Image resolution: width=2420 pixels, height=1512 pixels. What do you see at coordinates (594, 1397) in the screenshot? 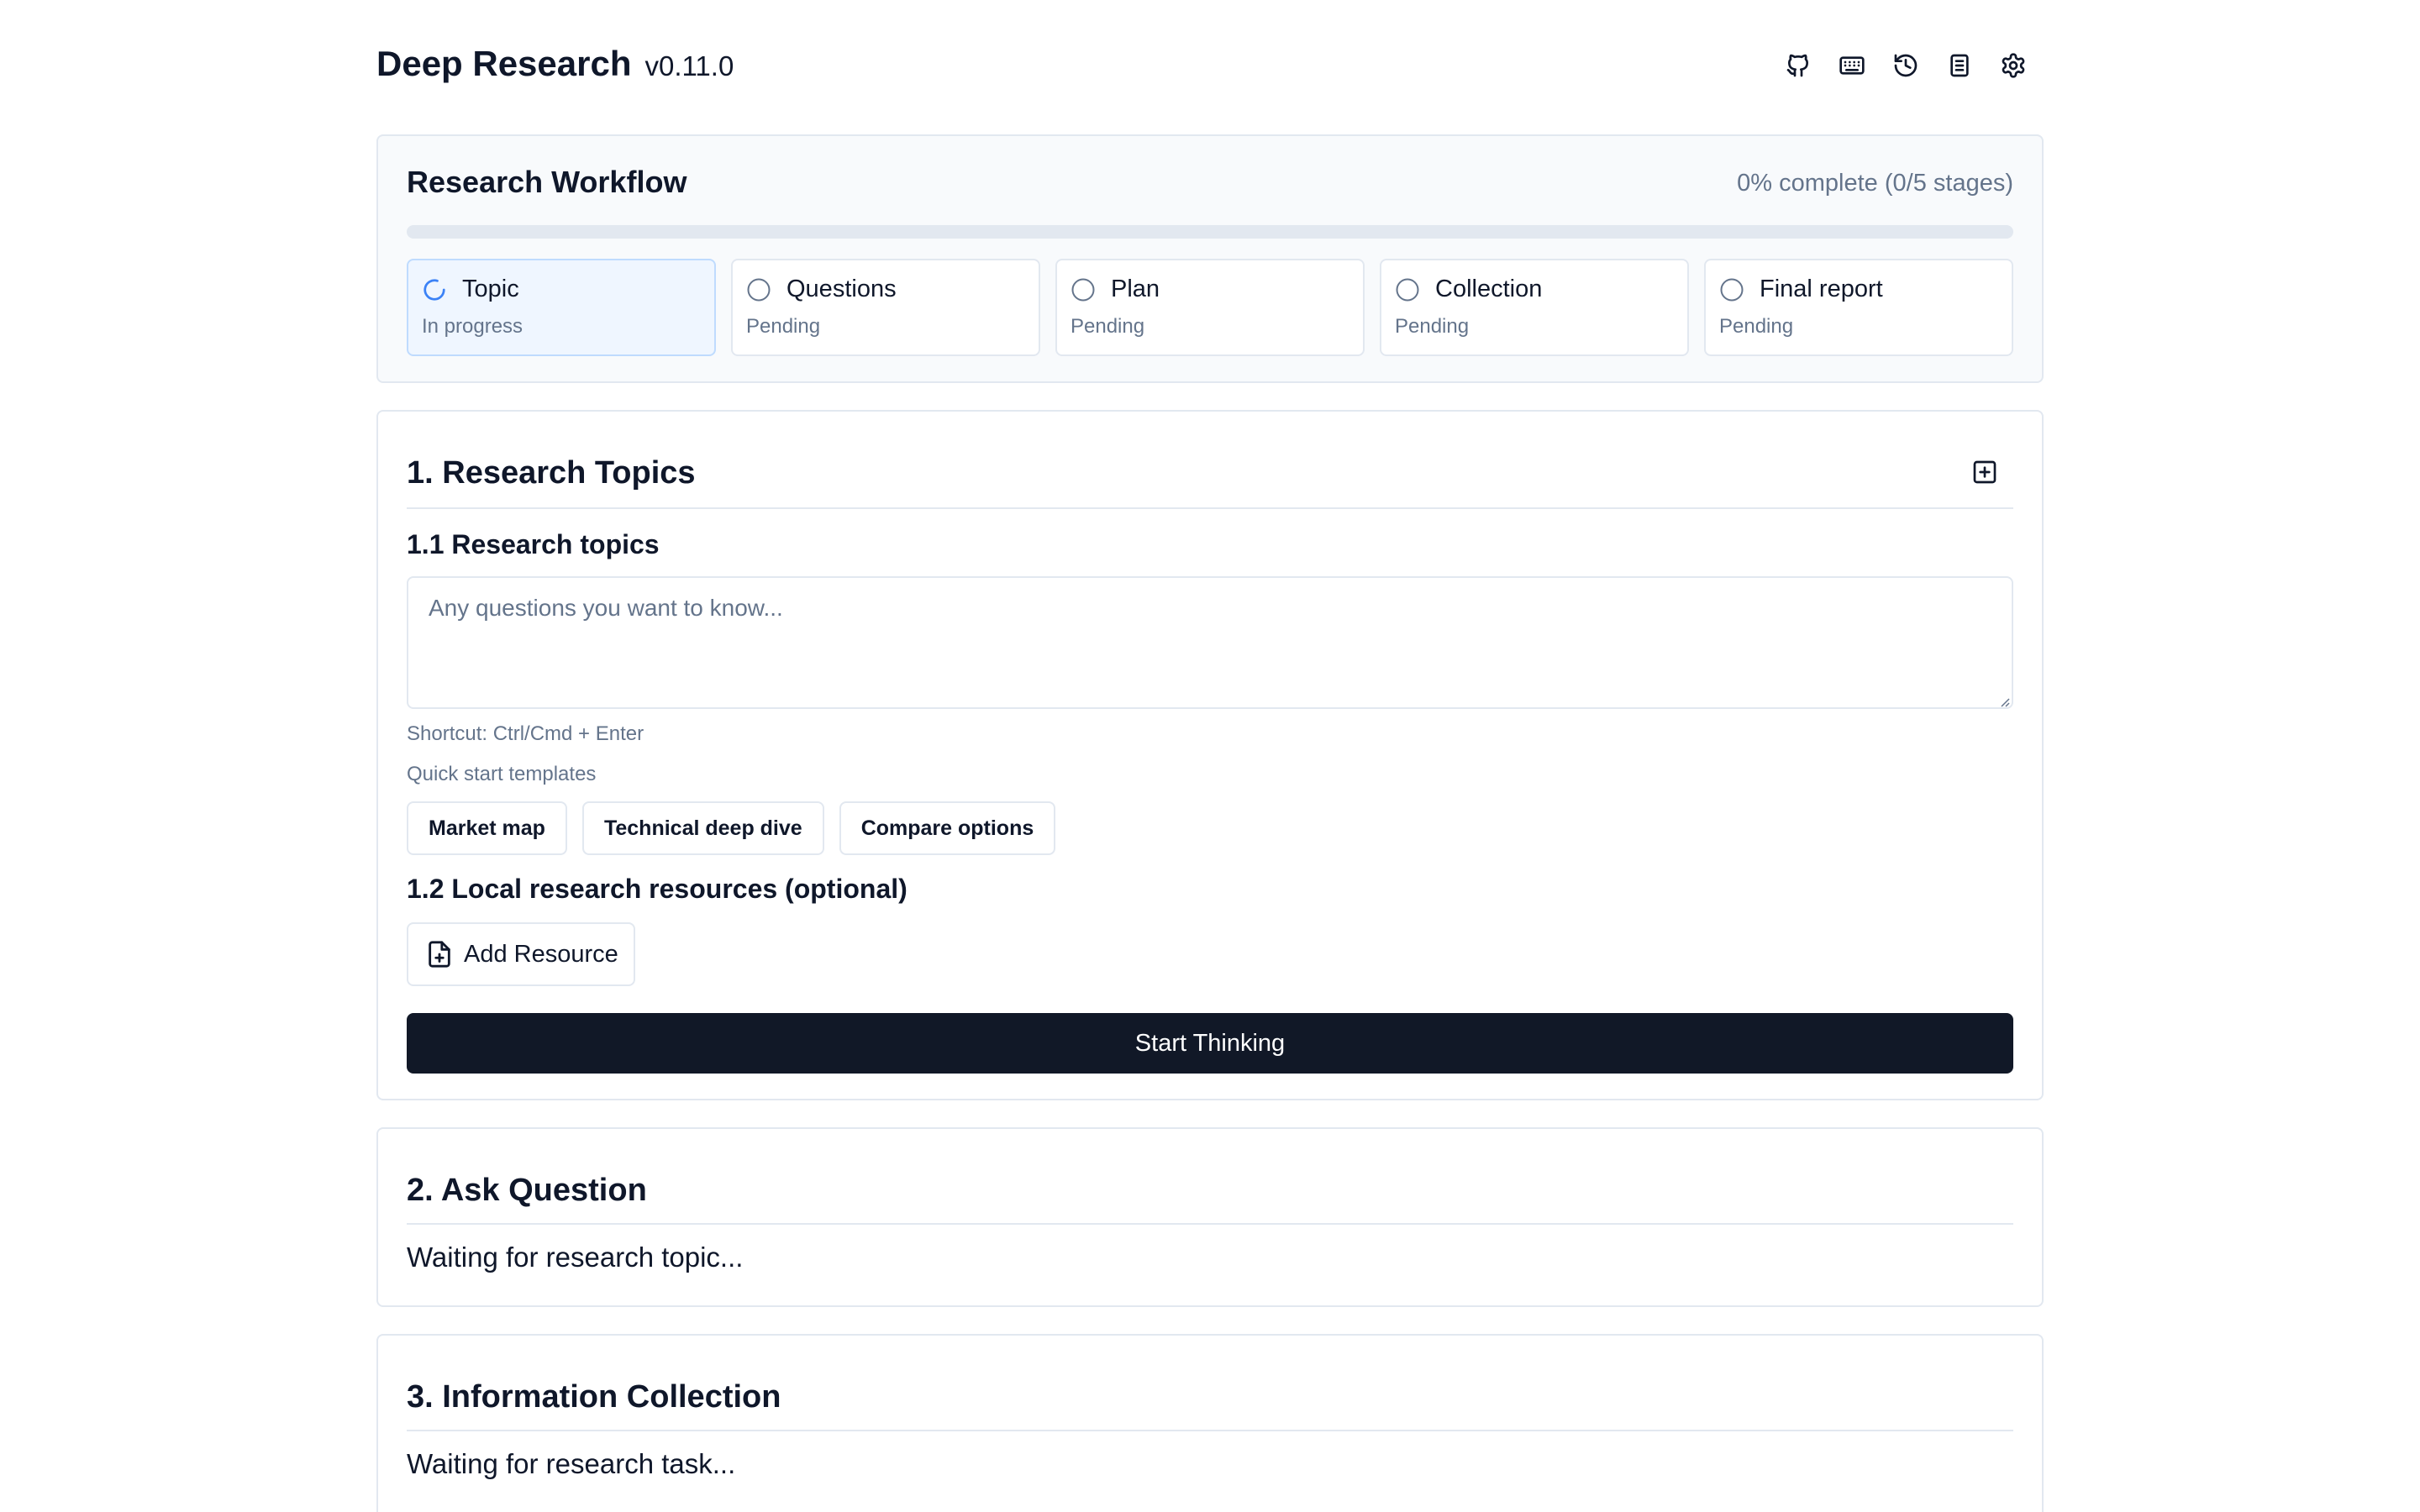
I see `section-title: 3. Information Collection` at bounding box center [594, 1397].